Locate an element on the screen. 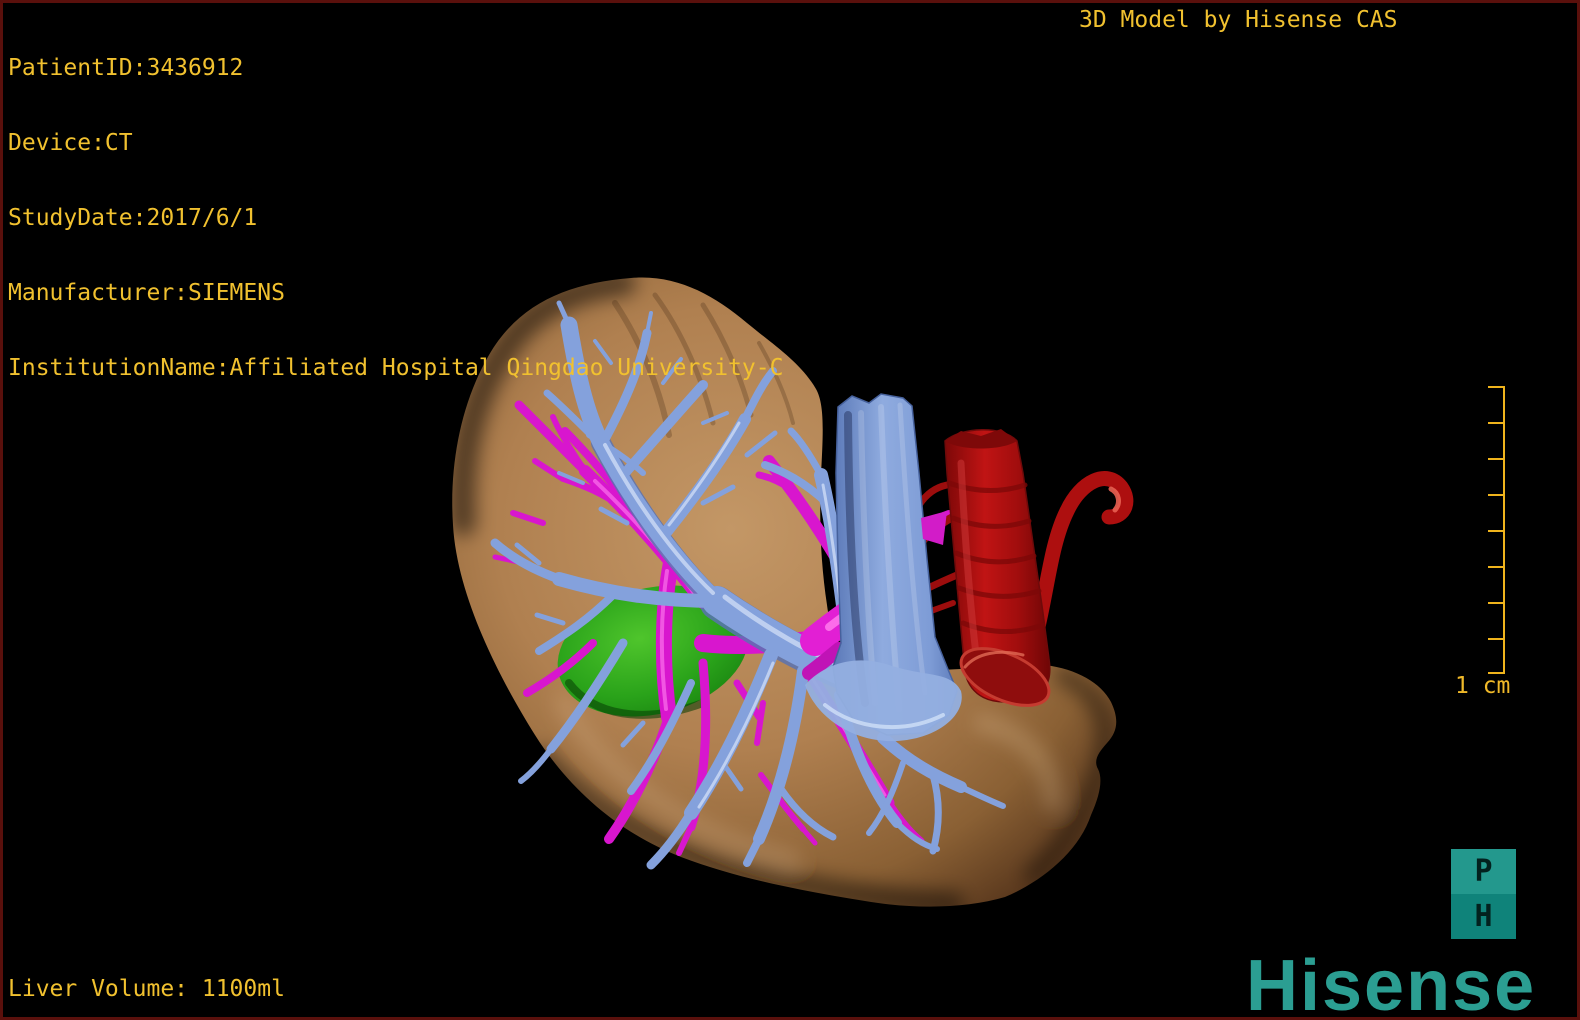 Image resolution: width=1580 pixels, height=1020 pixels. manufacturer-line: Manufacturer:SIEMENS is located at coordinates (146, 293).